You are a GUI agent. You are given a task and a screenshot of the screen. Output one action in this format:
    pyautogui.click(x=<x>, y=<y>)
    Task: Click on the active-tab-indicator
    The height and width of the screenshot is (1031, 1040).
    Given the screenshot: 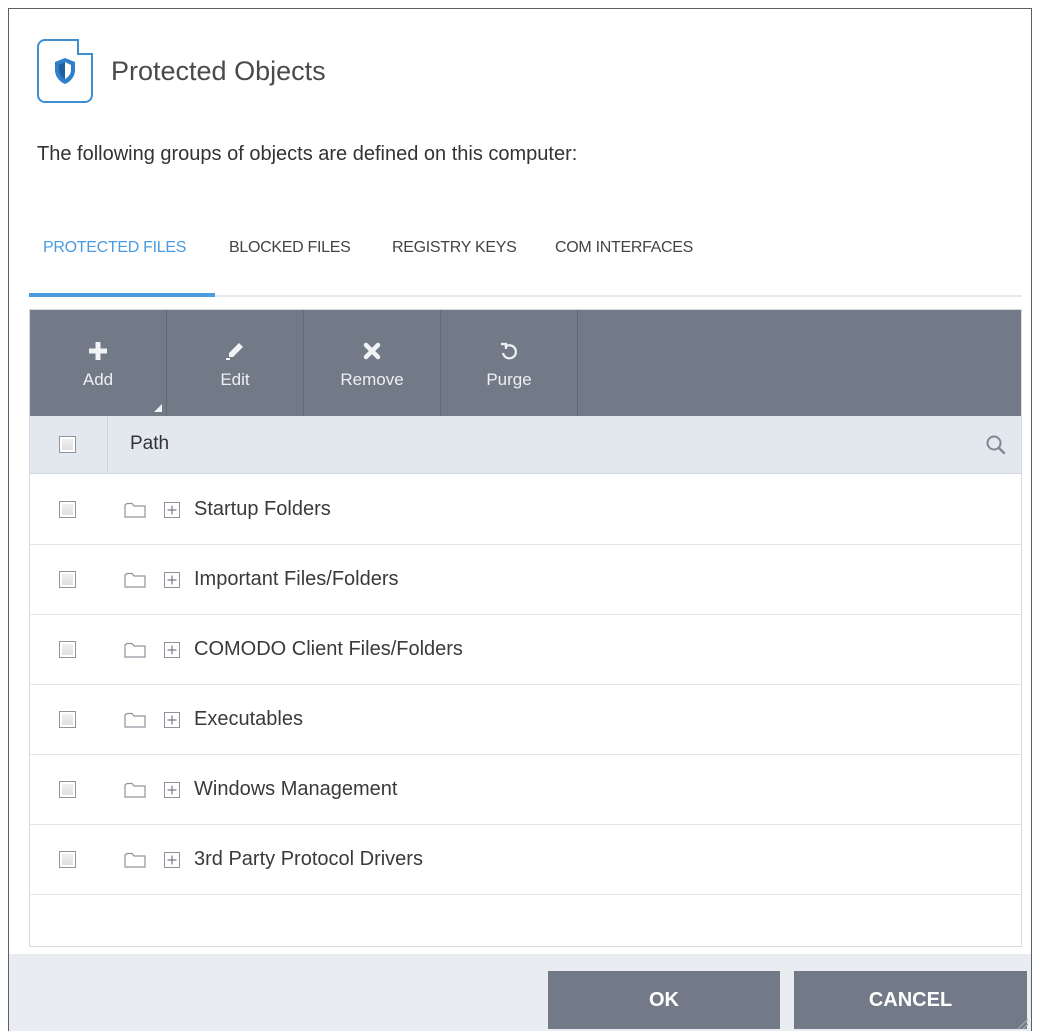 What is the action you would take?
    pyautogui.click(x=122, y=295)
    